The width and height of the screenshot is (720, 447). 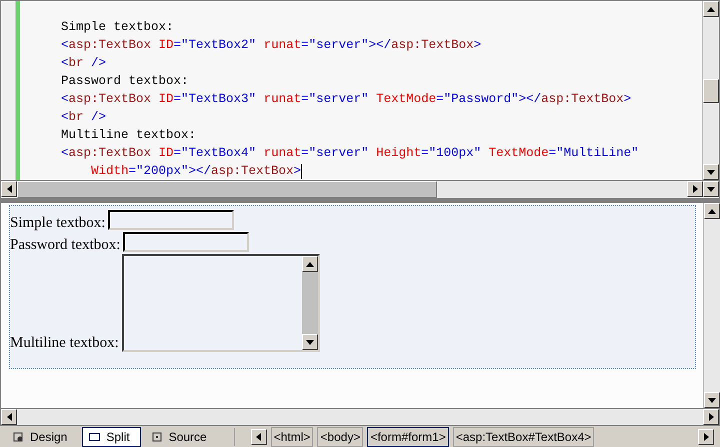 I want to click on breadcrumb: <body>, so click(x=340, y=436).